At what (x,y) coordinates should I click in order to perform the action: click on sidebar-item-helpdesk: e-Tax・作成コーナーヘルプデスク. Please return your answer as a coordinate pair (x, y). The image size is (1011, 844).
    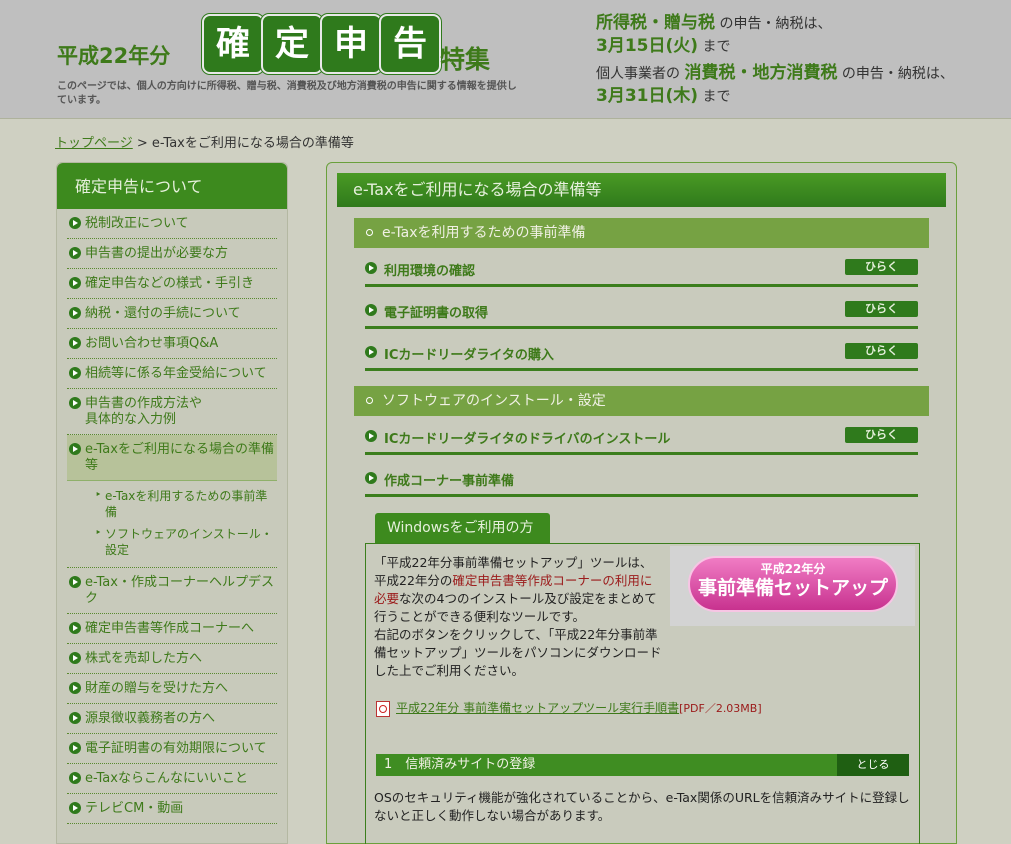
    Looking at the image, I should click on (172, 591).